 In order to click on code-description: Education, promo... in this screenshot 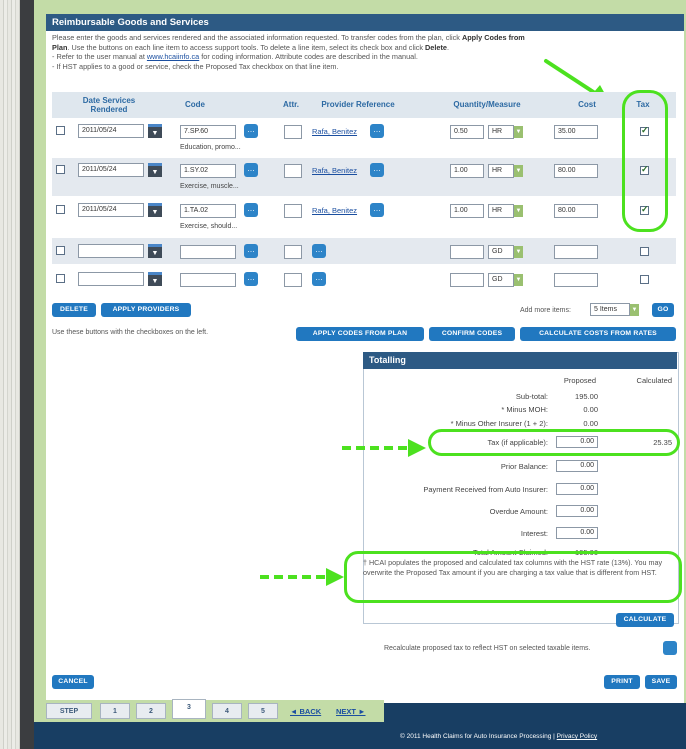, I will do `click(210, 147)`.